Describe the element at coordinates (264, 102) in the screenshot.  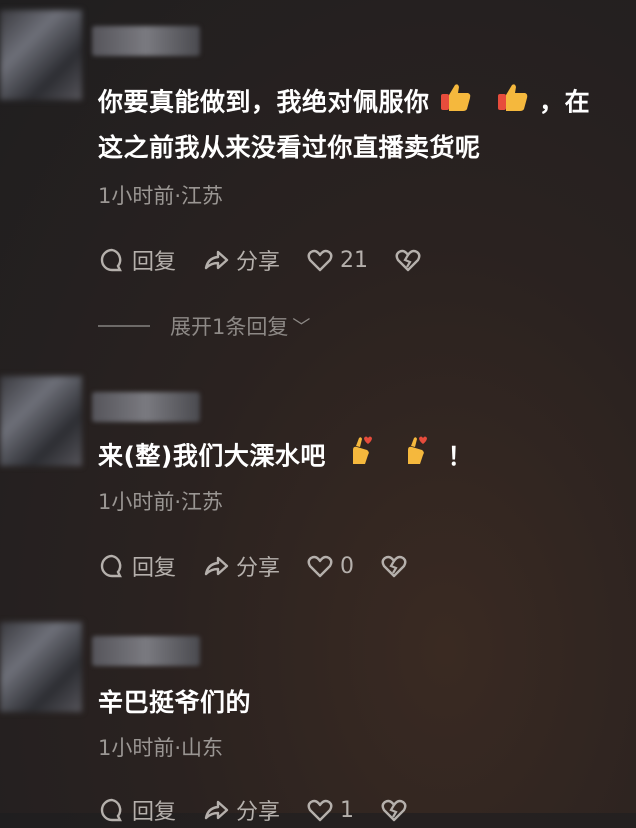
I see `comment-text-part1: 你要真能做到，我绝对佩服你` at that location.